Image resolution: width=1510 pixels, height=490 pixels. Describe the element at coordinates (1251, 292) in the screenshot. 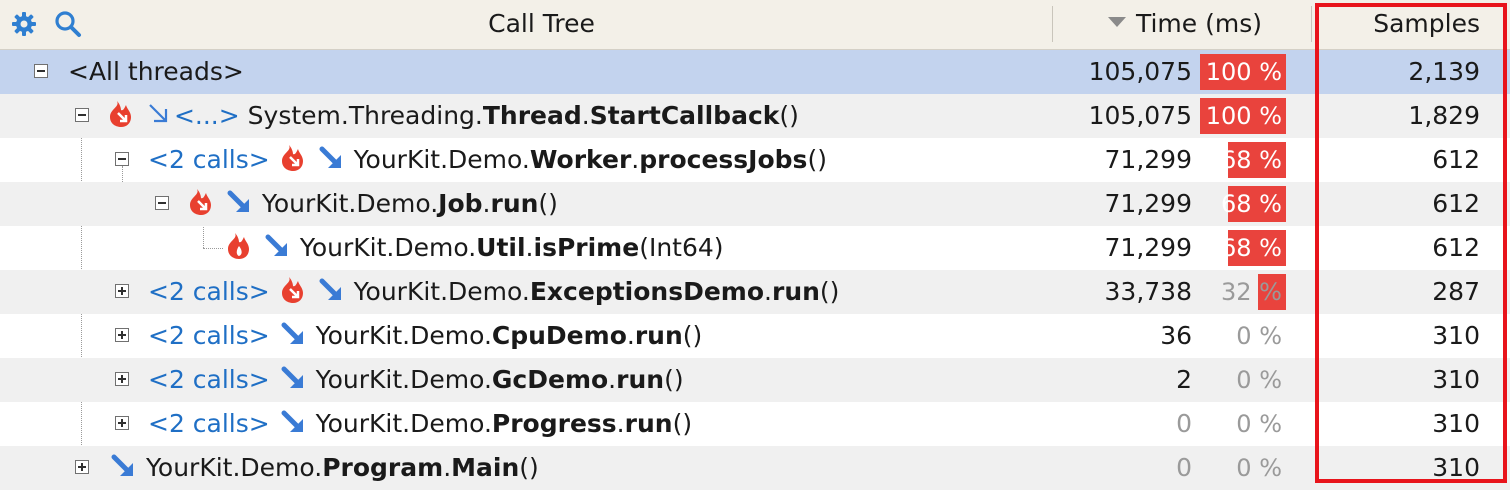

I see `percent-label: 32 %` at that location.